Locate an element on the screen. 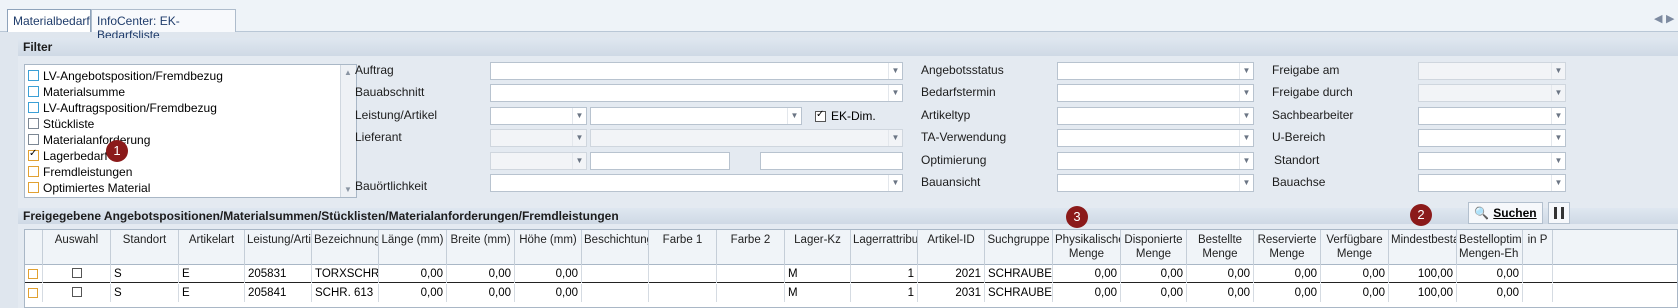 This screenshot has width=1678, height=308. header-lager-kz: Lager-Kz is located at coordinates (818, 247).